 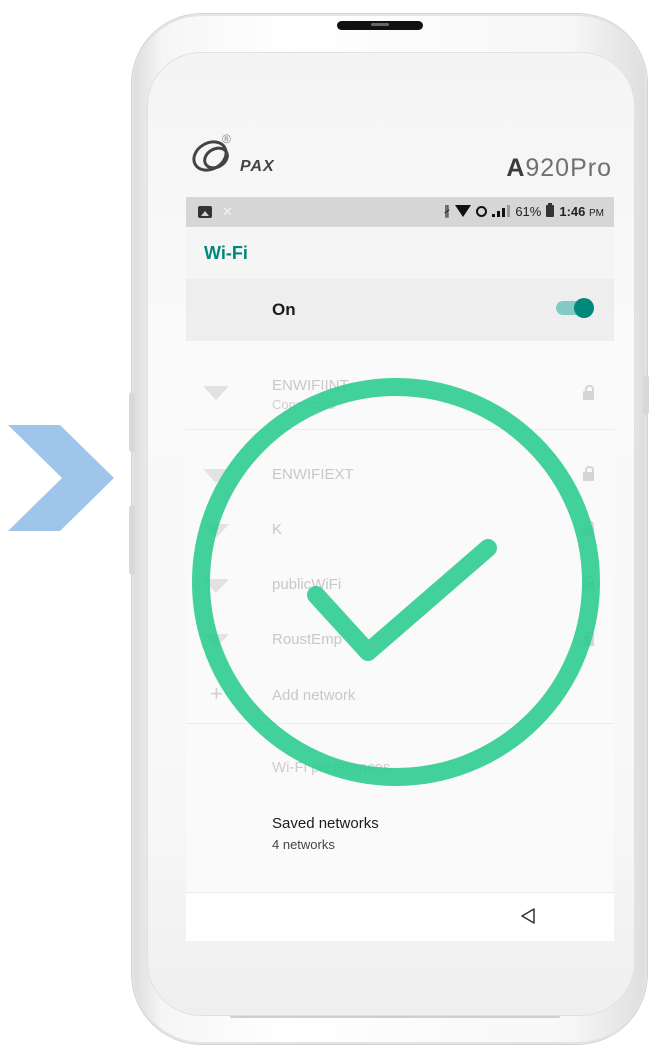 What do you see at coordinates (226, 139) in the screenshot?
I see `registered-mark: ®` at bounding box center [226, 139].